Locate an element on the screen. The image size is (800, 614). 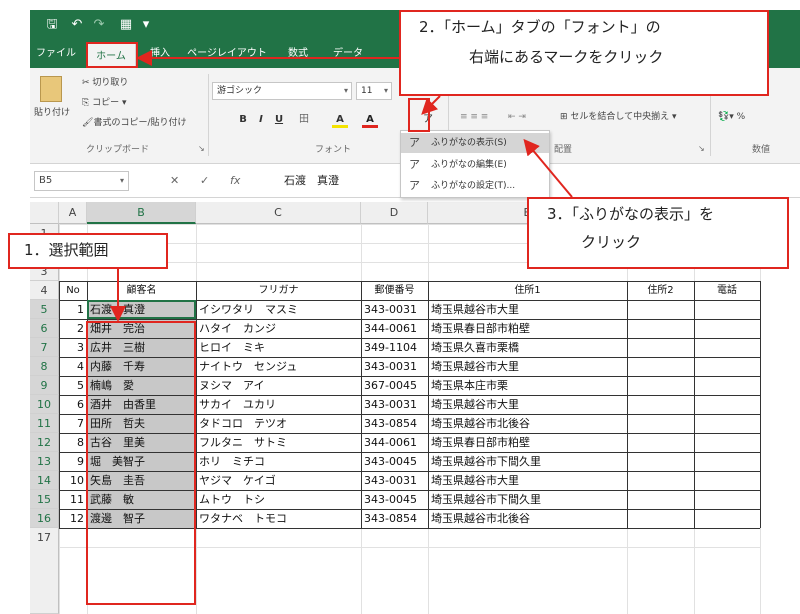
table-header-cell: 住所2 is located at coordinates (660, 290).